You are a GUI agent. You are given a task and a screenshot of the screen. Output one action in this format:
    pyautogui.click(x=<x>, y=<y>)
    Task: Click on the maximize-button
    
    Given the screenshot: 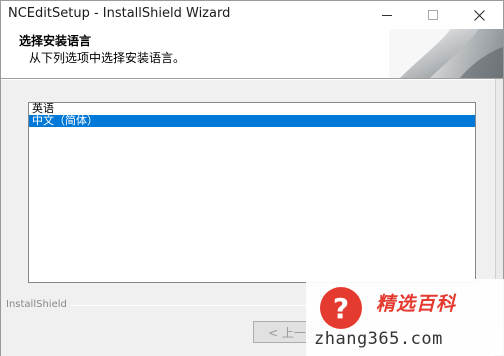 What is the action you would take?
    pyautogui.click(x=433, y=15)
    